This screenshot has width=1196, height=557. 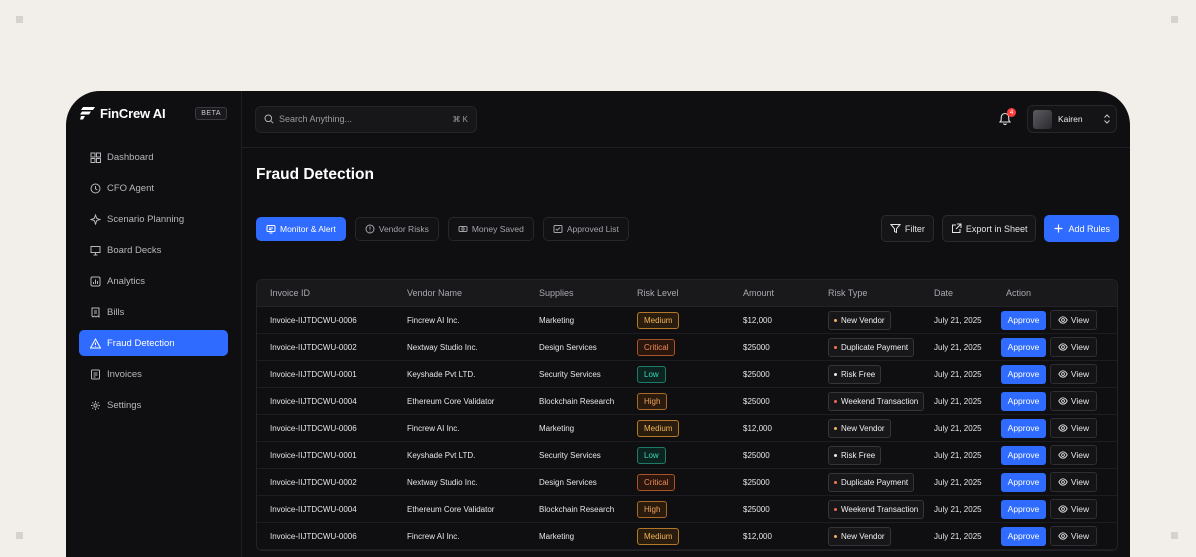 I want to click on supplies: Design Services, so click(x=568, y=347).